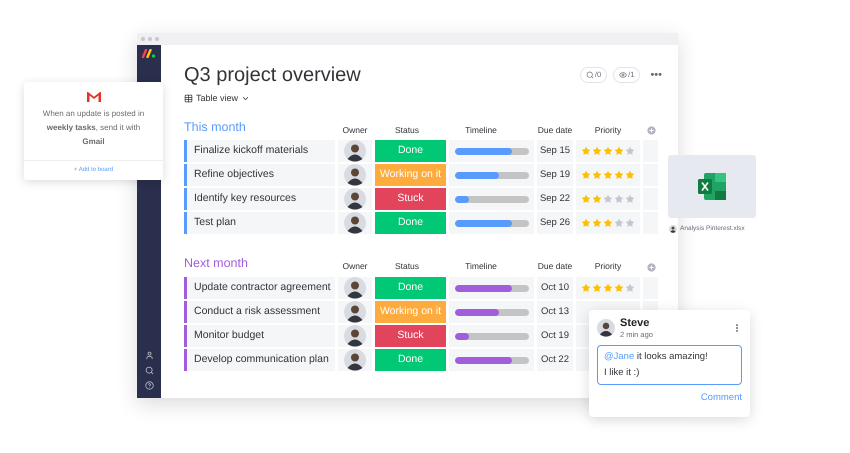  Describe the element at coordinates (261, 223) in the screenshot. I see `task-name: Test plan` at that location.